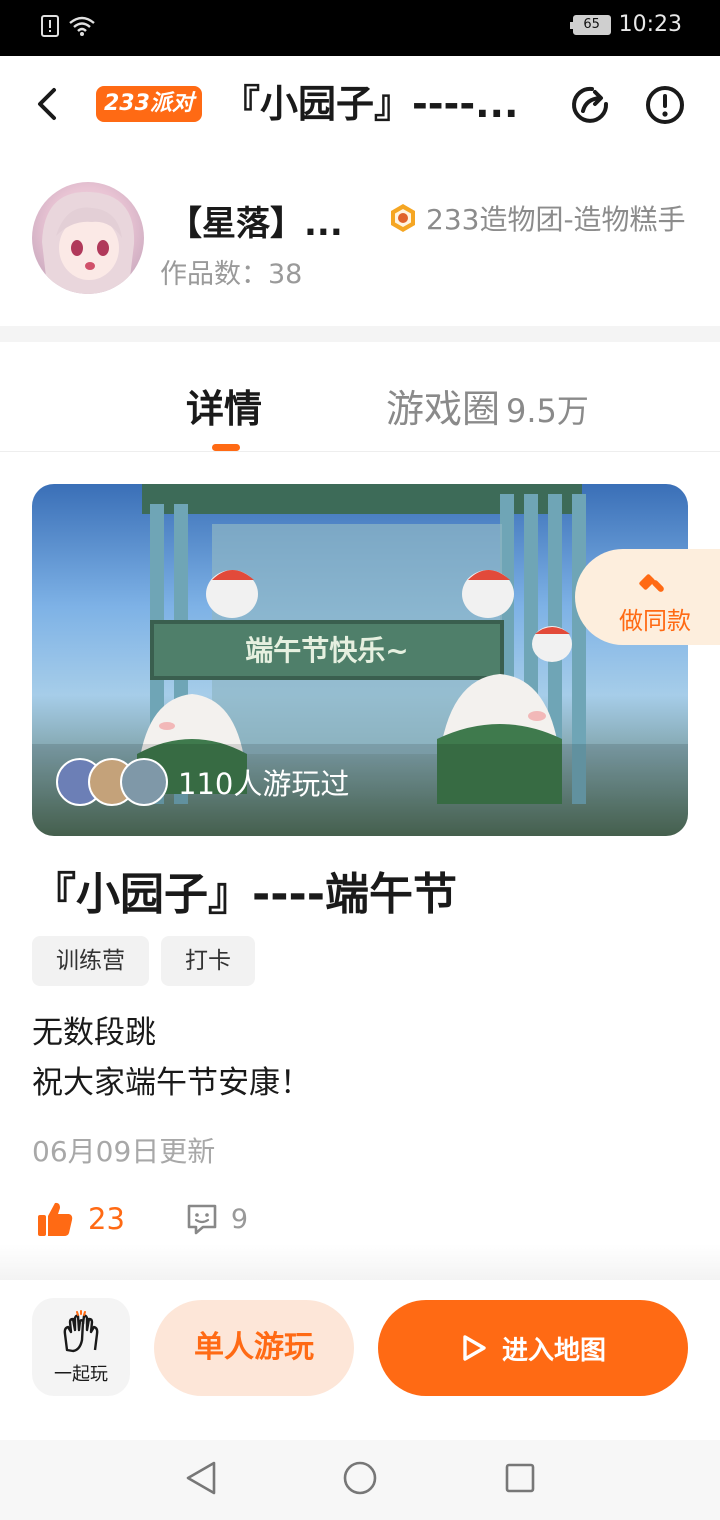  I want to click on section-divider, so click(360, 334).